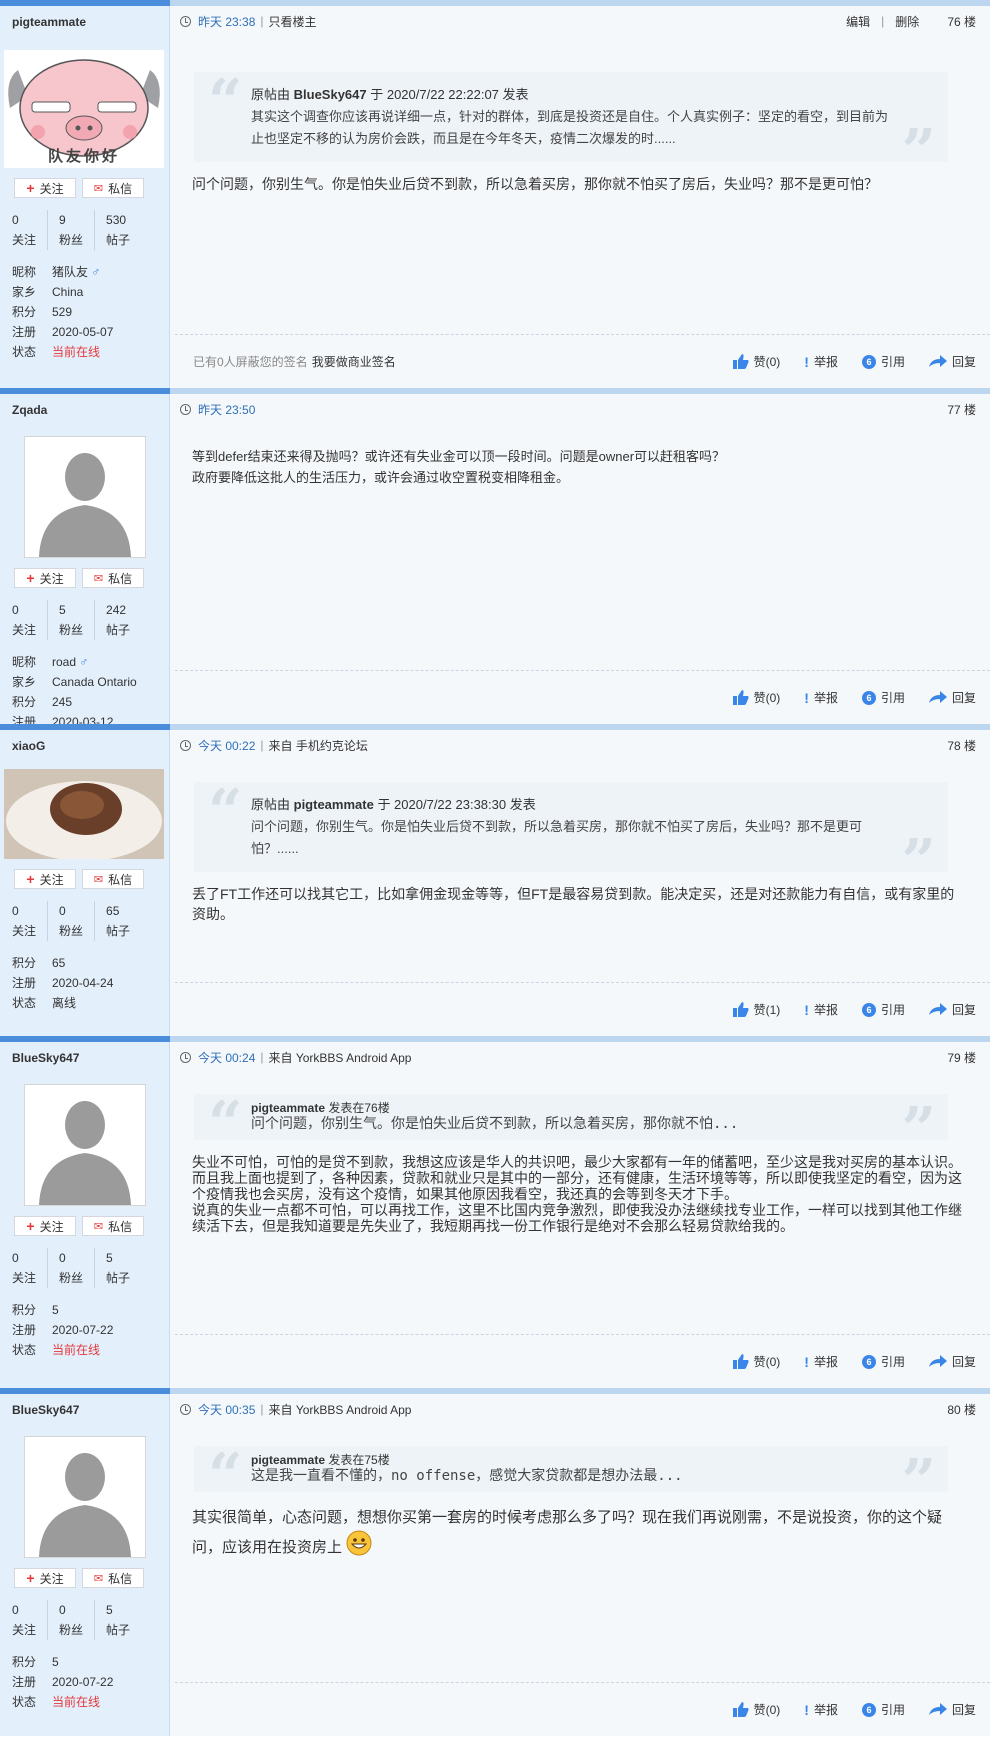 The image size is (990, 1760). What do you see at coordinates (83, 983) in the screenshot?
I see `register-date: 2020-04-24` at bounding box center [83, 983].